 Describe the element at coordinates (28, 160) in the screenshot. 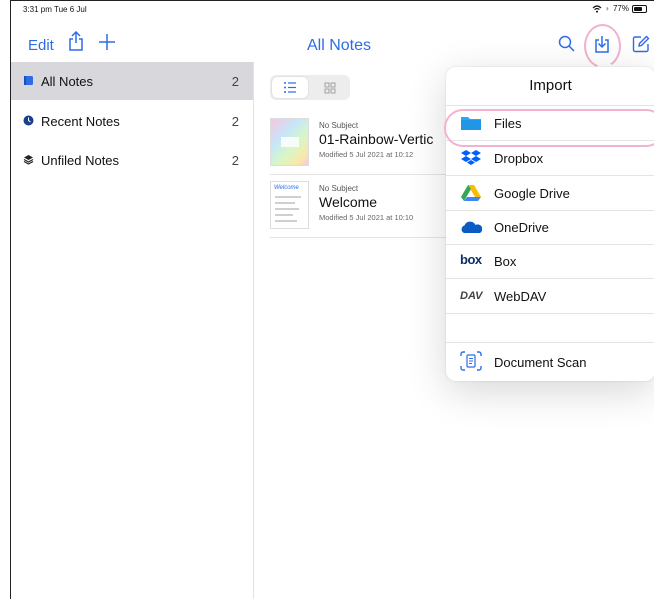

I see `stack-icon` at that location.